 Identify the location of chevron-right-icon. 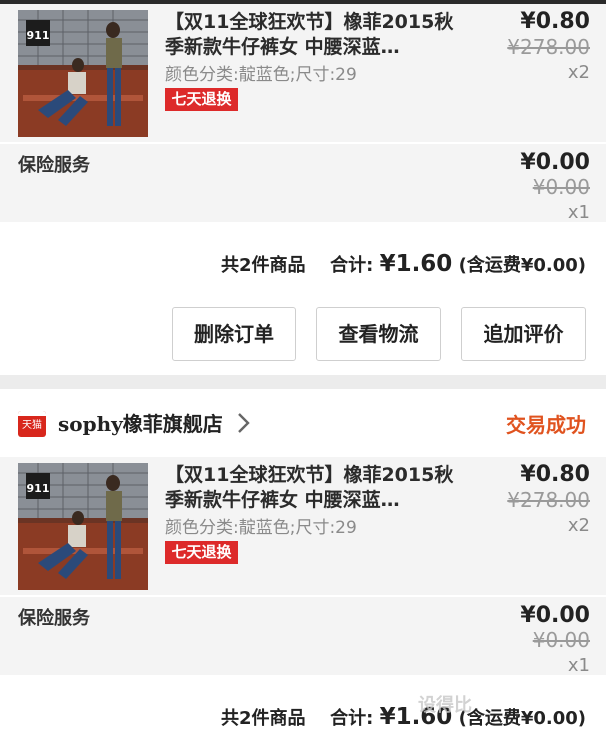
(244, 423).